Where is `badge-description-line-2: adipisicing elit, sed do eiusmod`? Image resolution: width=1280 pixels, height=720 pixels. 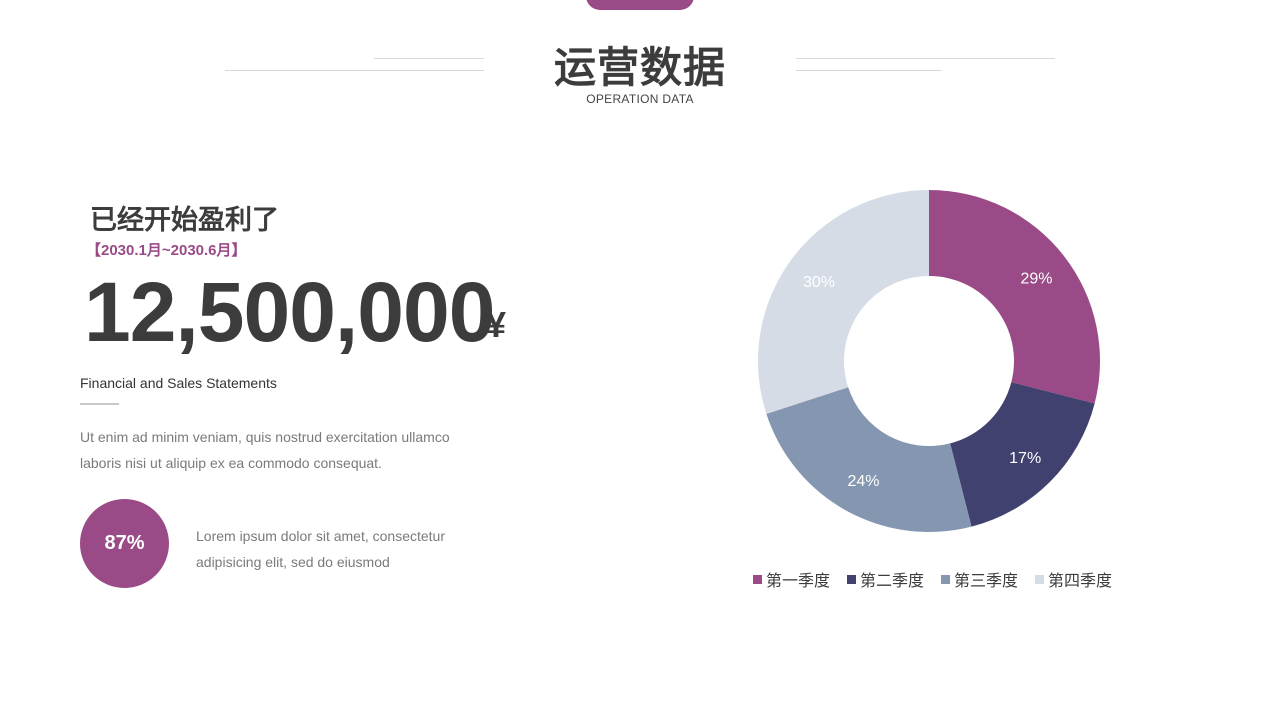
badge-description-line-2: adipisicing elit, sed do eiusmod is located at coordinates (293, 562).